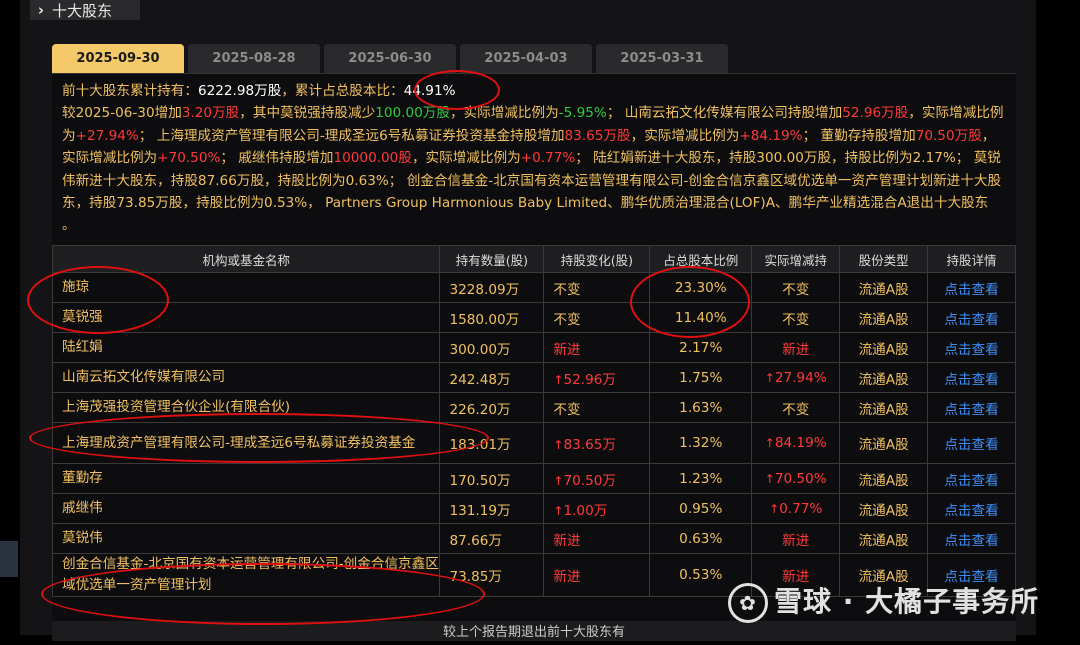 Image resolution: width=1080 pixels, height=645 pixels. I want to click on shareholder-name: 董勤存, so click(246, 478).